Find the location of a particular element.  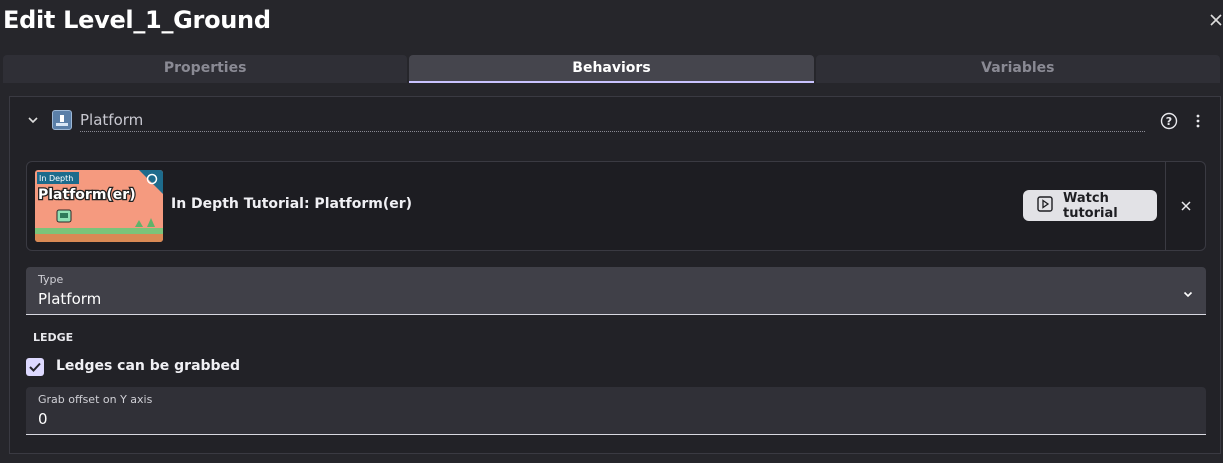

ledges-grabbed-label: Ledges can be grabbed is located at coordinates (148, 366).